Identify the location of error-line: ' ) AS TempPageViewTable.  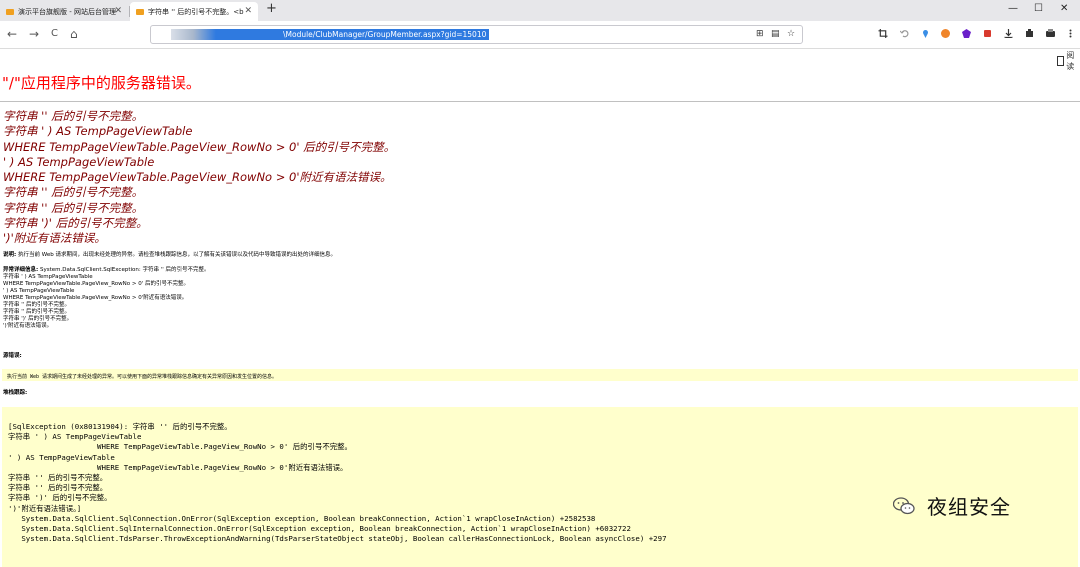
(79, 161).